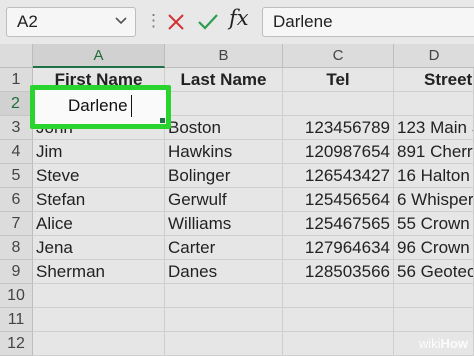  What do you see at coordinates (16, 56) in the screenshot?
I see `select-all-corner` at bounding box center [16, 56].